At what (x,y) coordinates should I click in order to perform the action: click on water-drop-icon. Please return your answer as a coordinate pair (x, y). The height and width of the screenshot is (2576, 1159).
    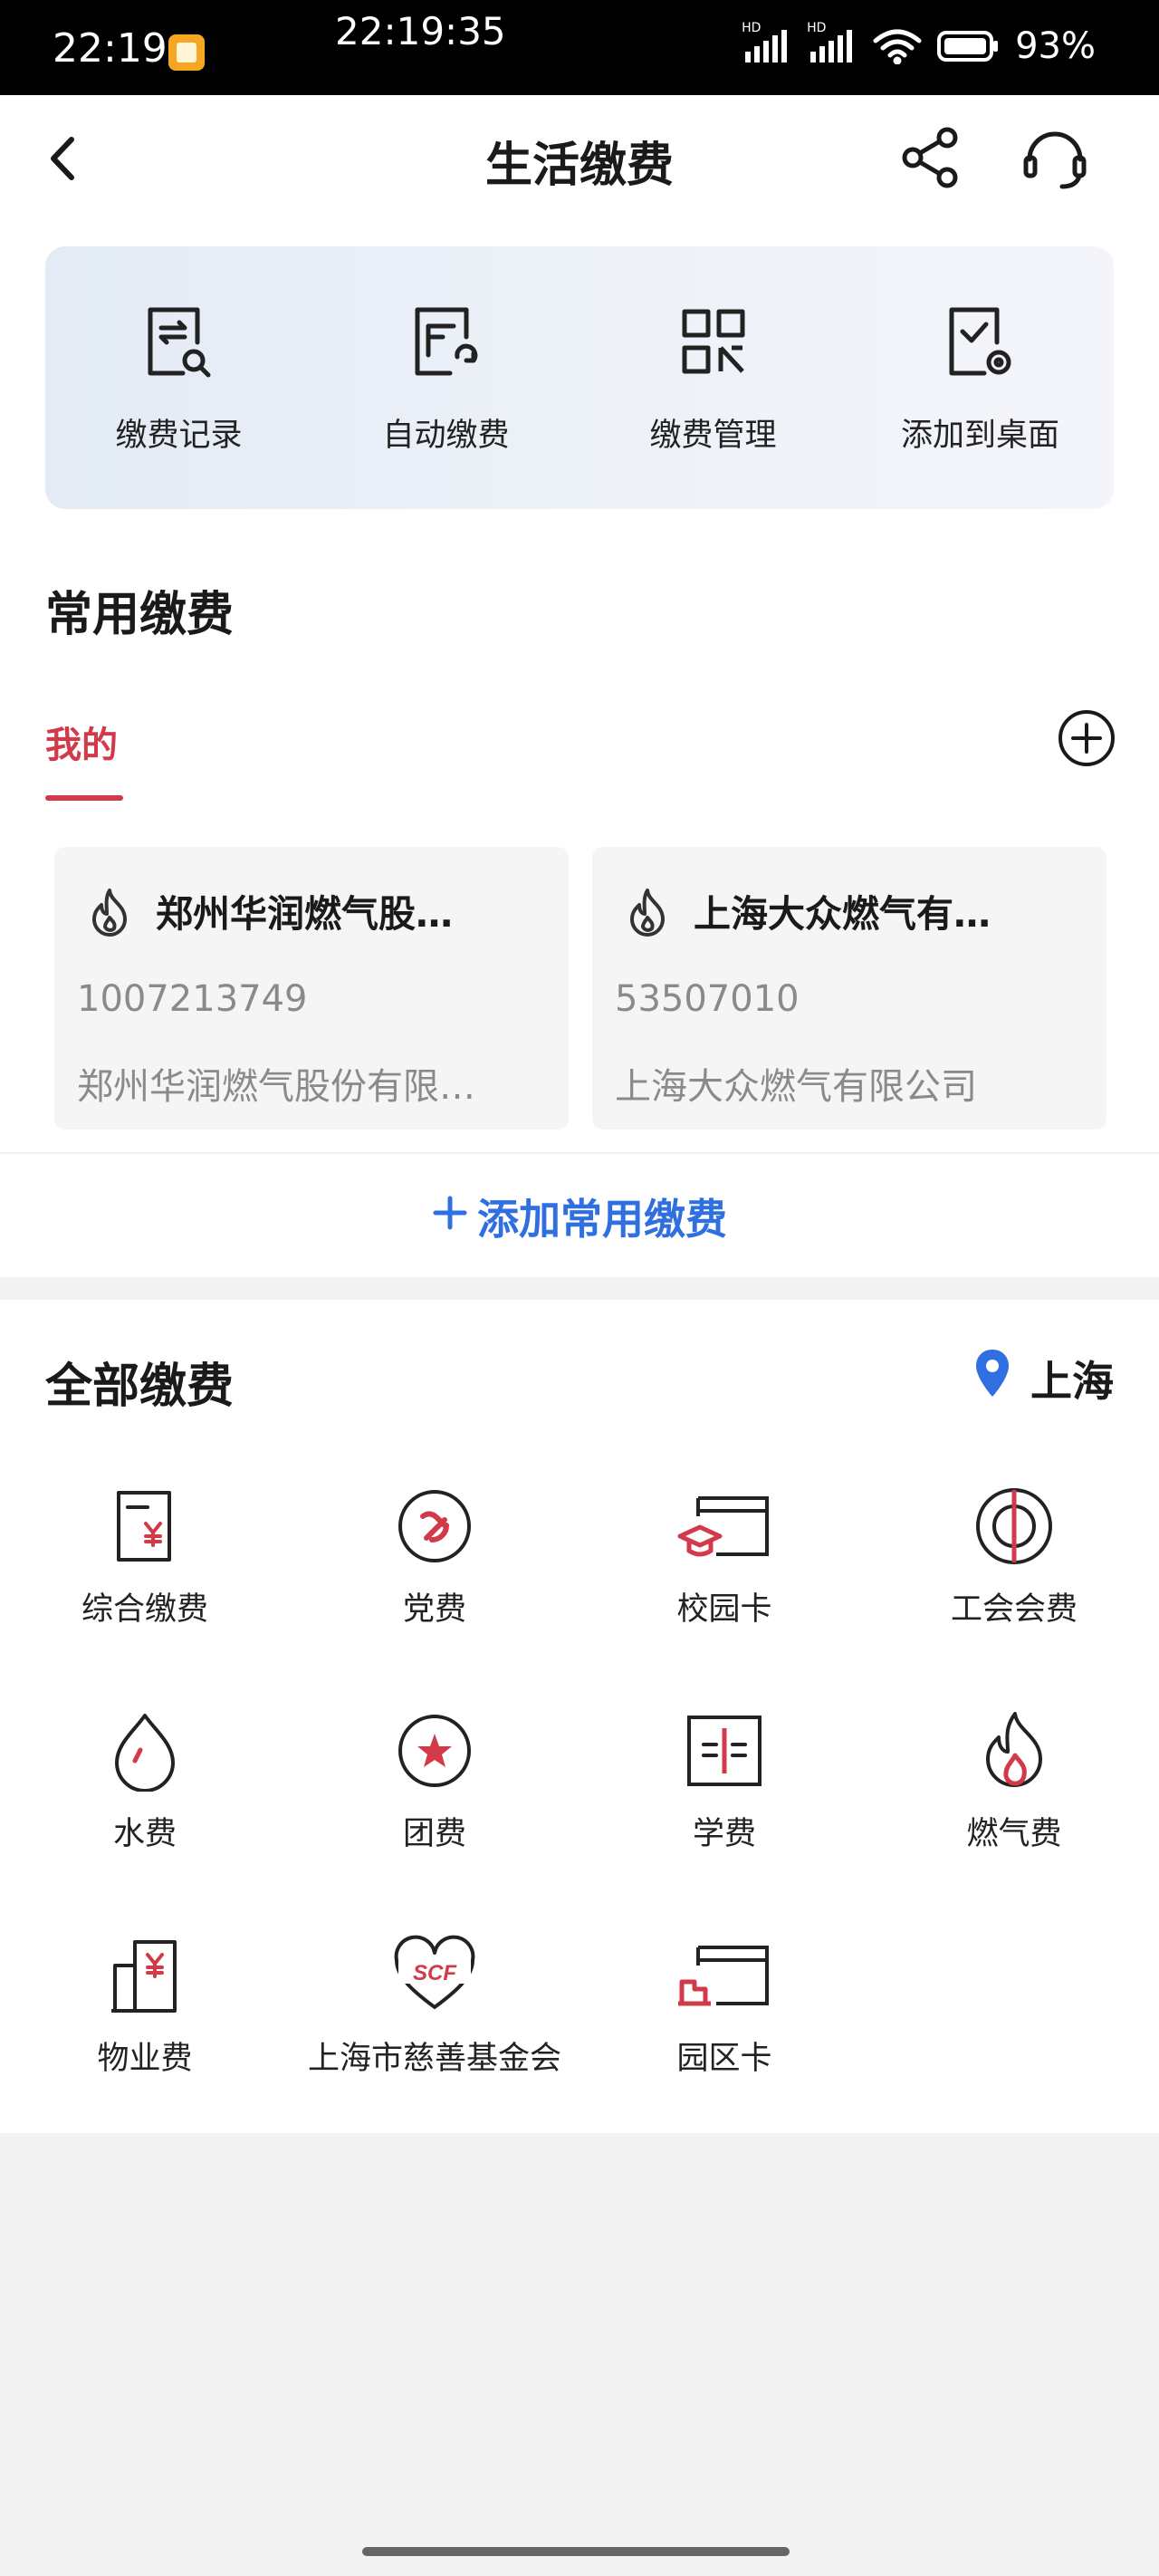
    Looking at the image, I should click on (145, 1751).